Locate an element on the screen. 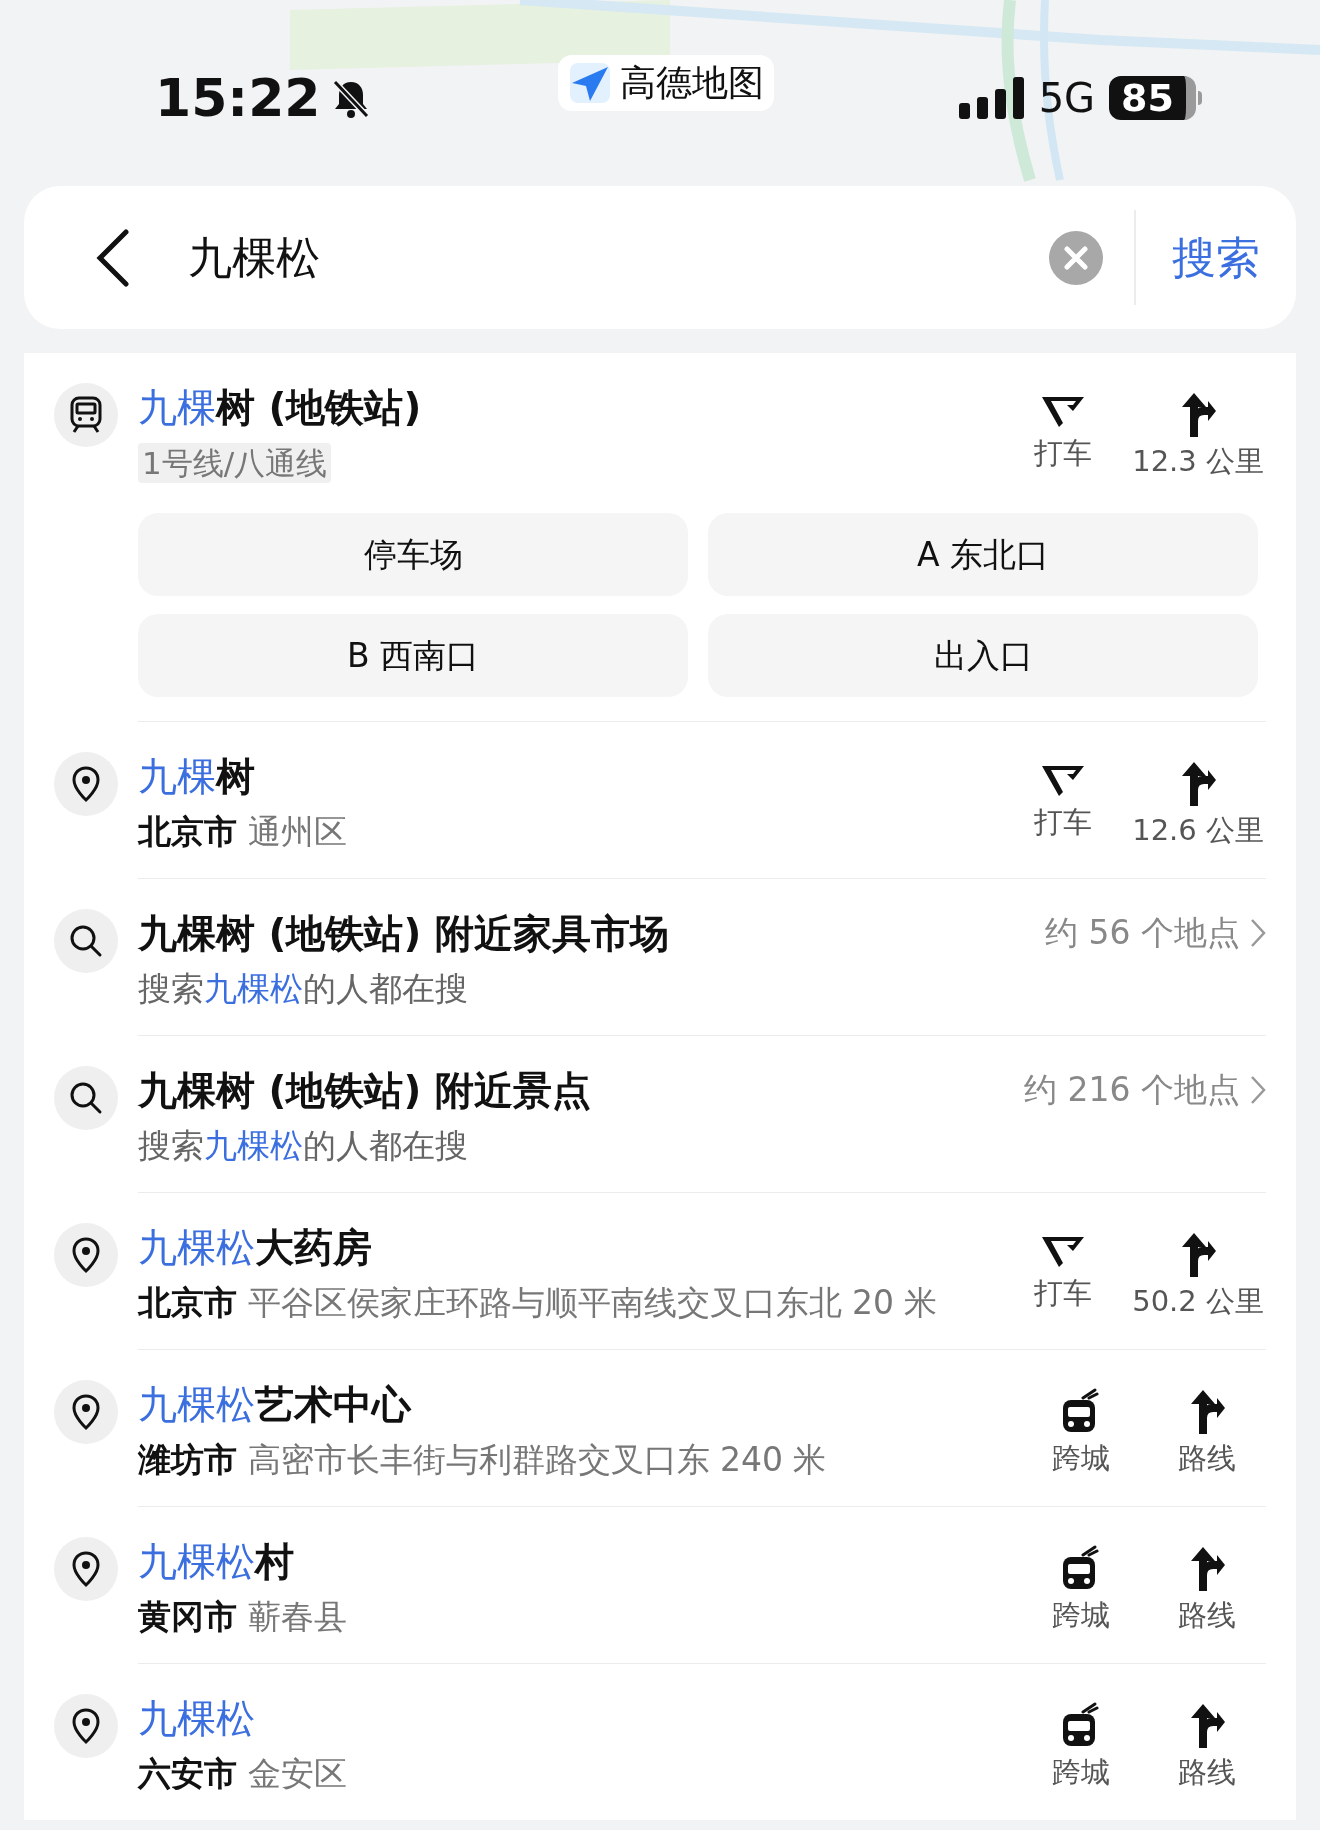  entrance-chip: 出入口 is located at coordinates (983, 655).